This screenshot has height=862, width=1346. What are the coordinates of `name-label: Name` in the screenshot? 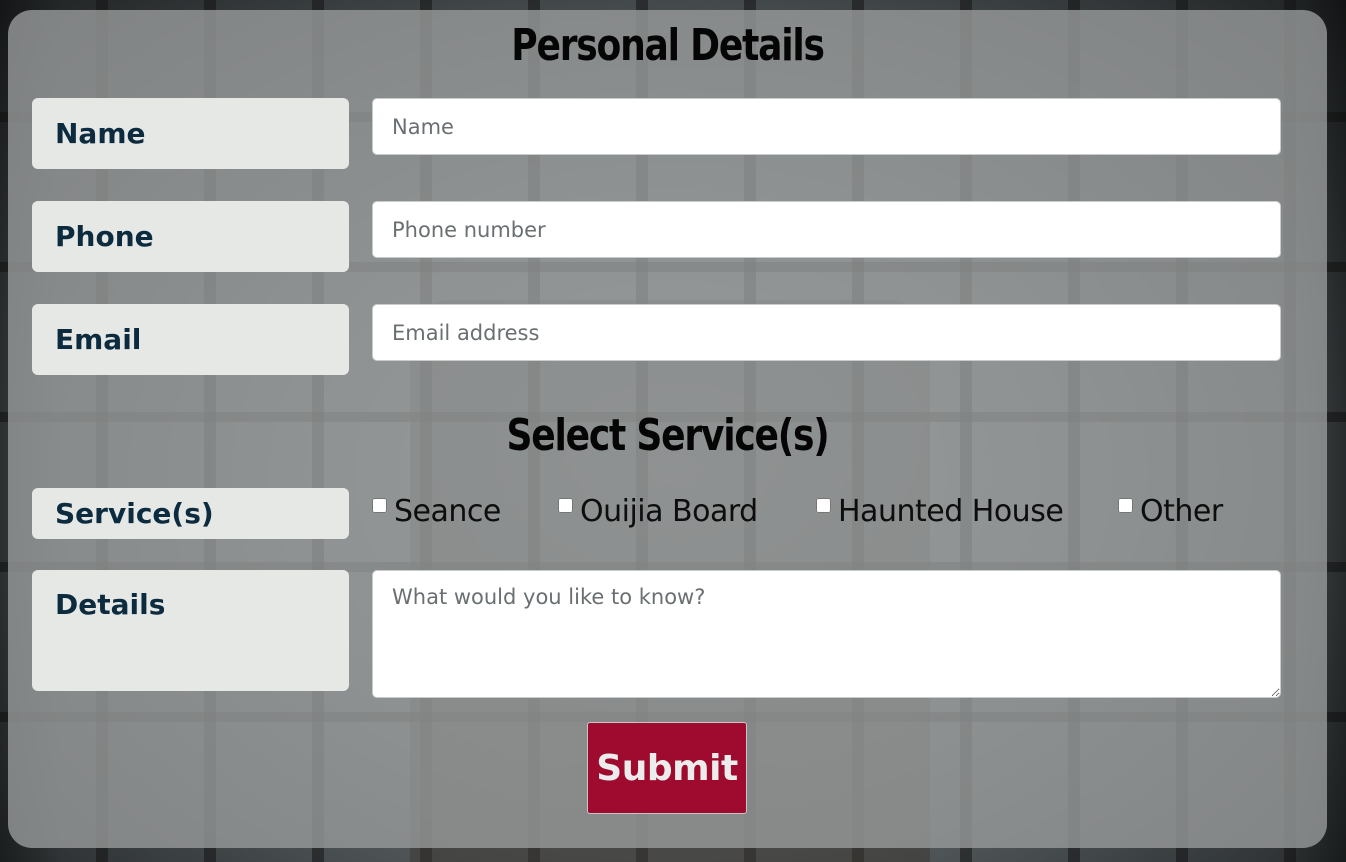 It's located at (190, 133).